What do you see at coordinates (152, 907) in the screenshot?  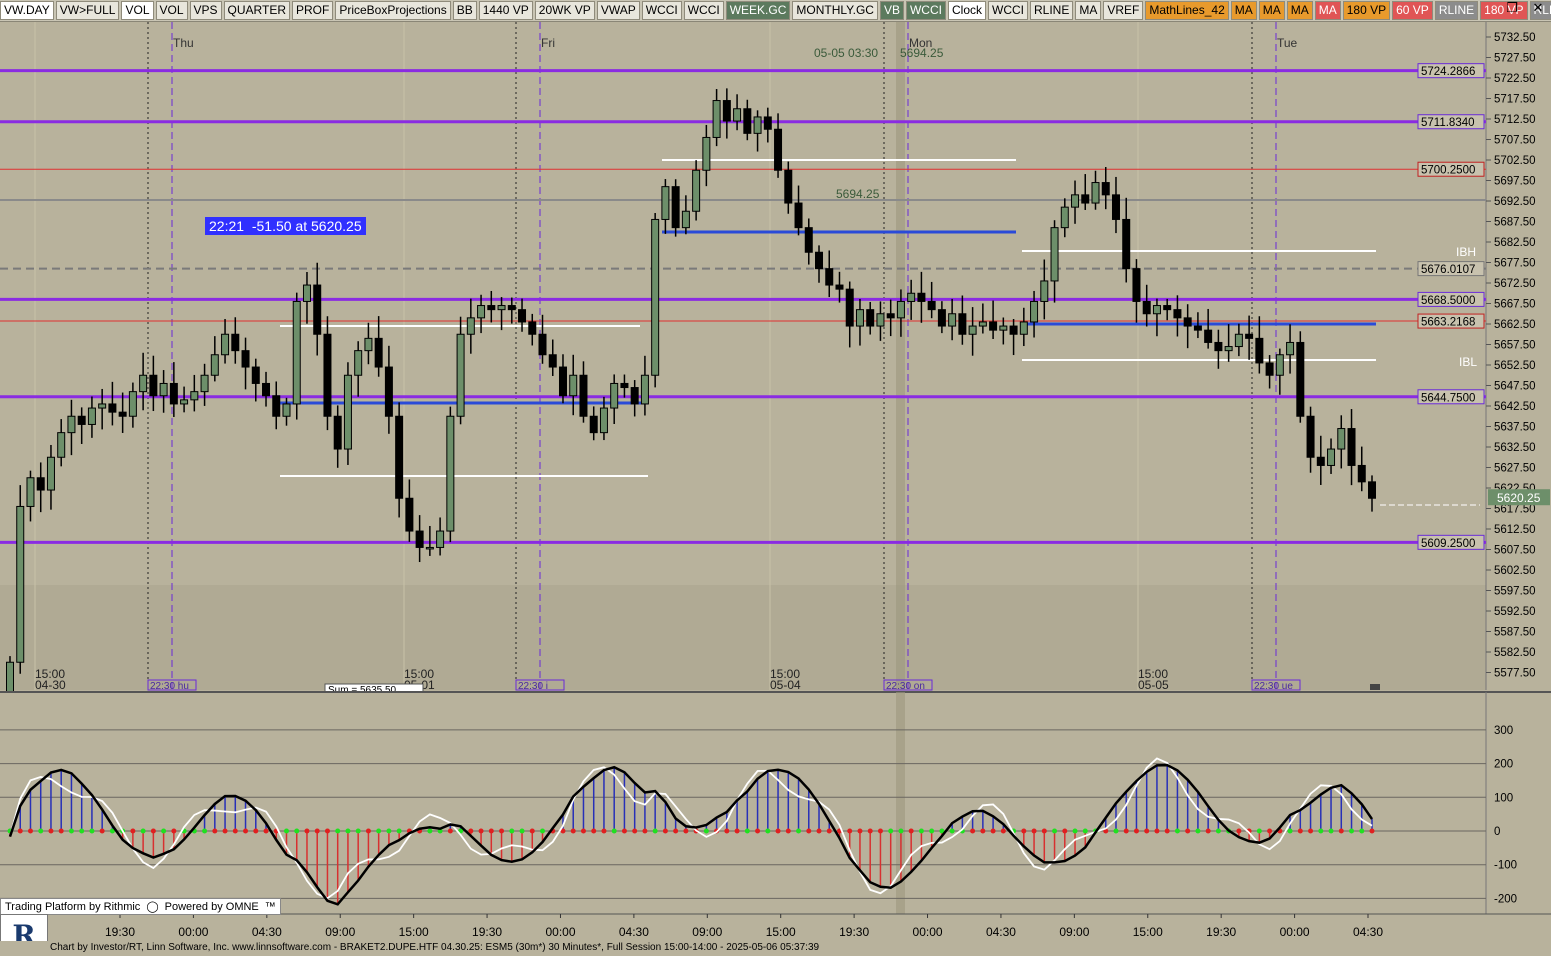 I see `omne-icon: ◯` at bounding box center [152, 907].